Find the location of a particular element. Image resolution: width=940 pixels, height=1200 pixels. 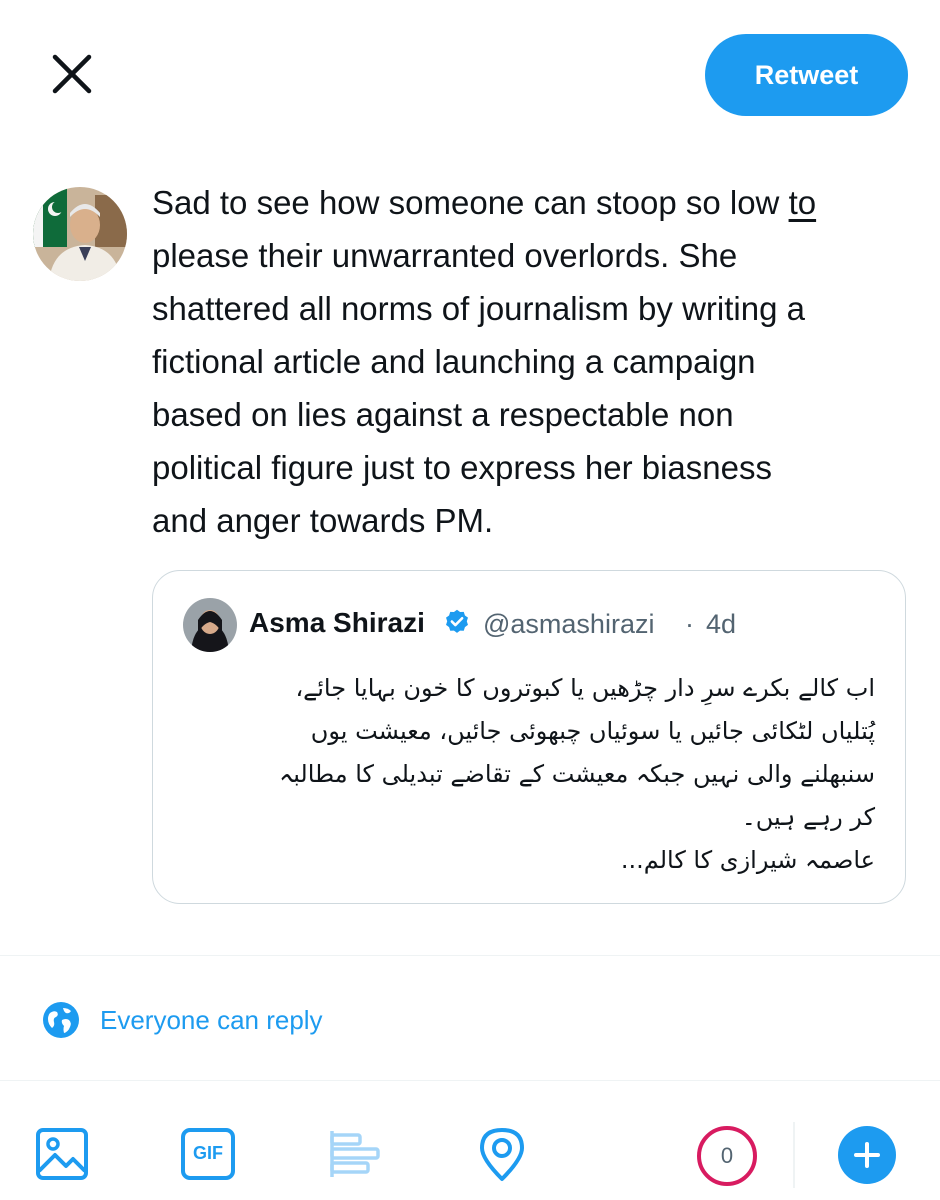

retweet-button: Retweet is located at coordinates (806, 75).